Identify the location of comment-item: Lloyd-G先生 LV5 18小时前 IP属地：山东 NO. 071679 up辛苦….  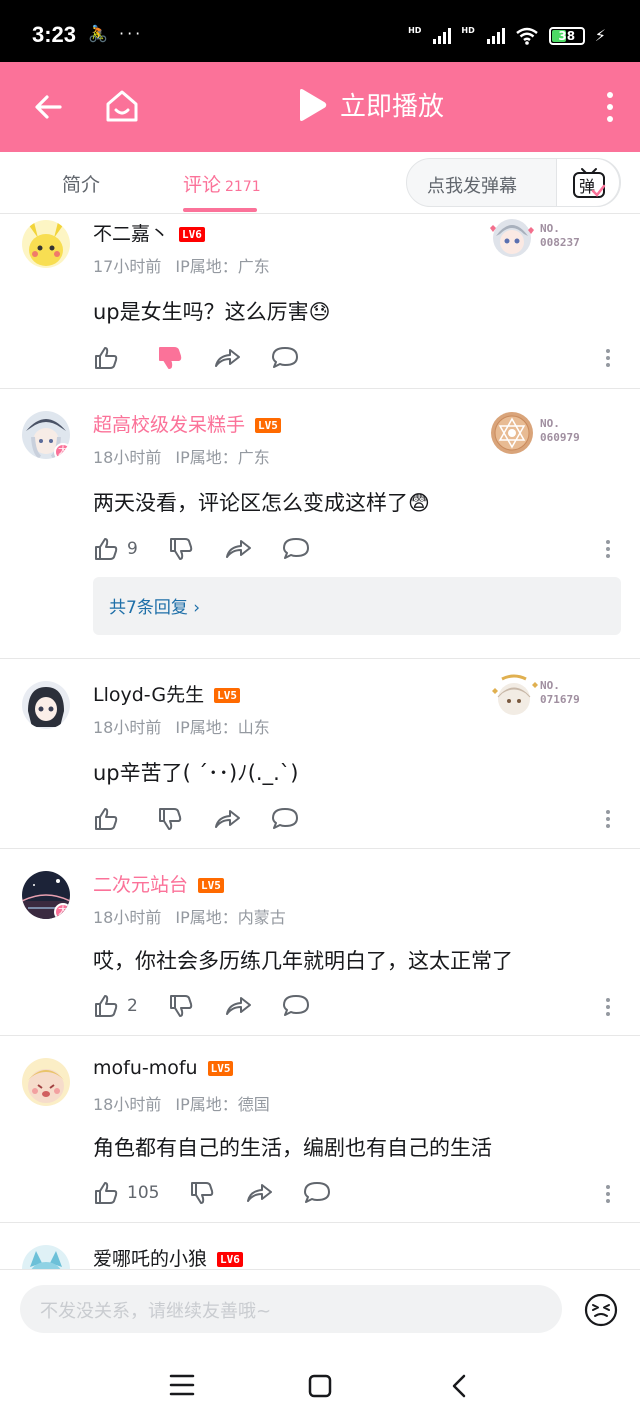
(320, 754).